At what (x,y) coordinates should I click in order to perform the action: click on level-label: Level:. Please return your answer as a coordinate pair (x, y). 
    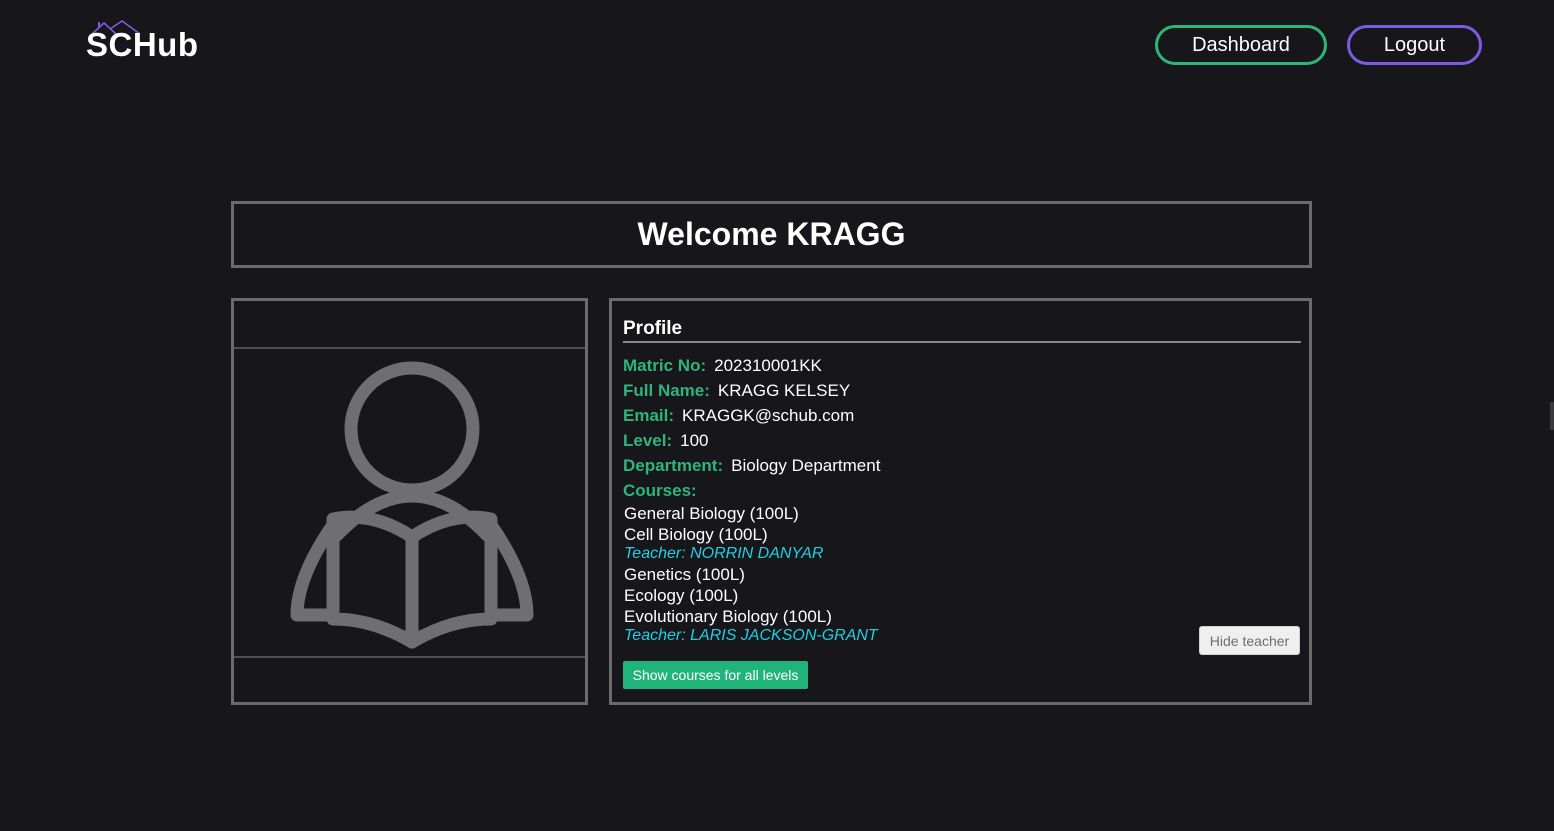
    Looking at the image, I should click on (648, 440).